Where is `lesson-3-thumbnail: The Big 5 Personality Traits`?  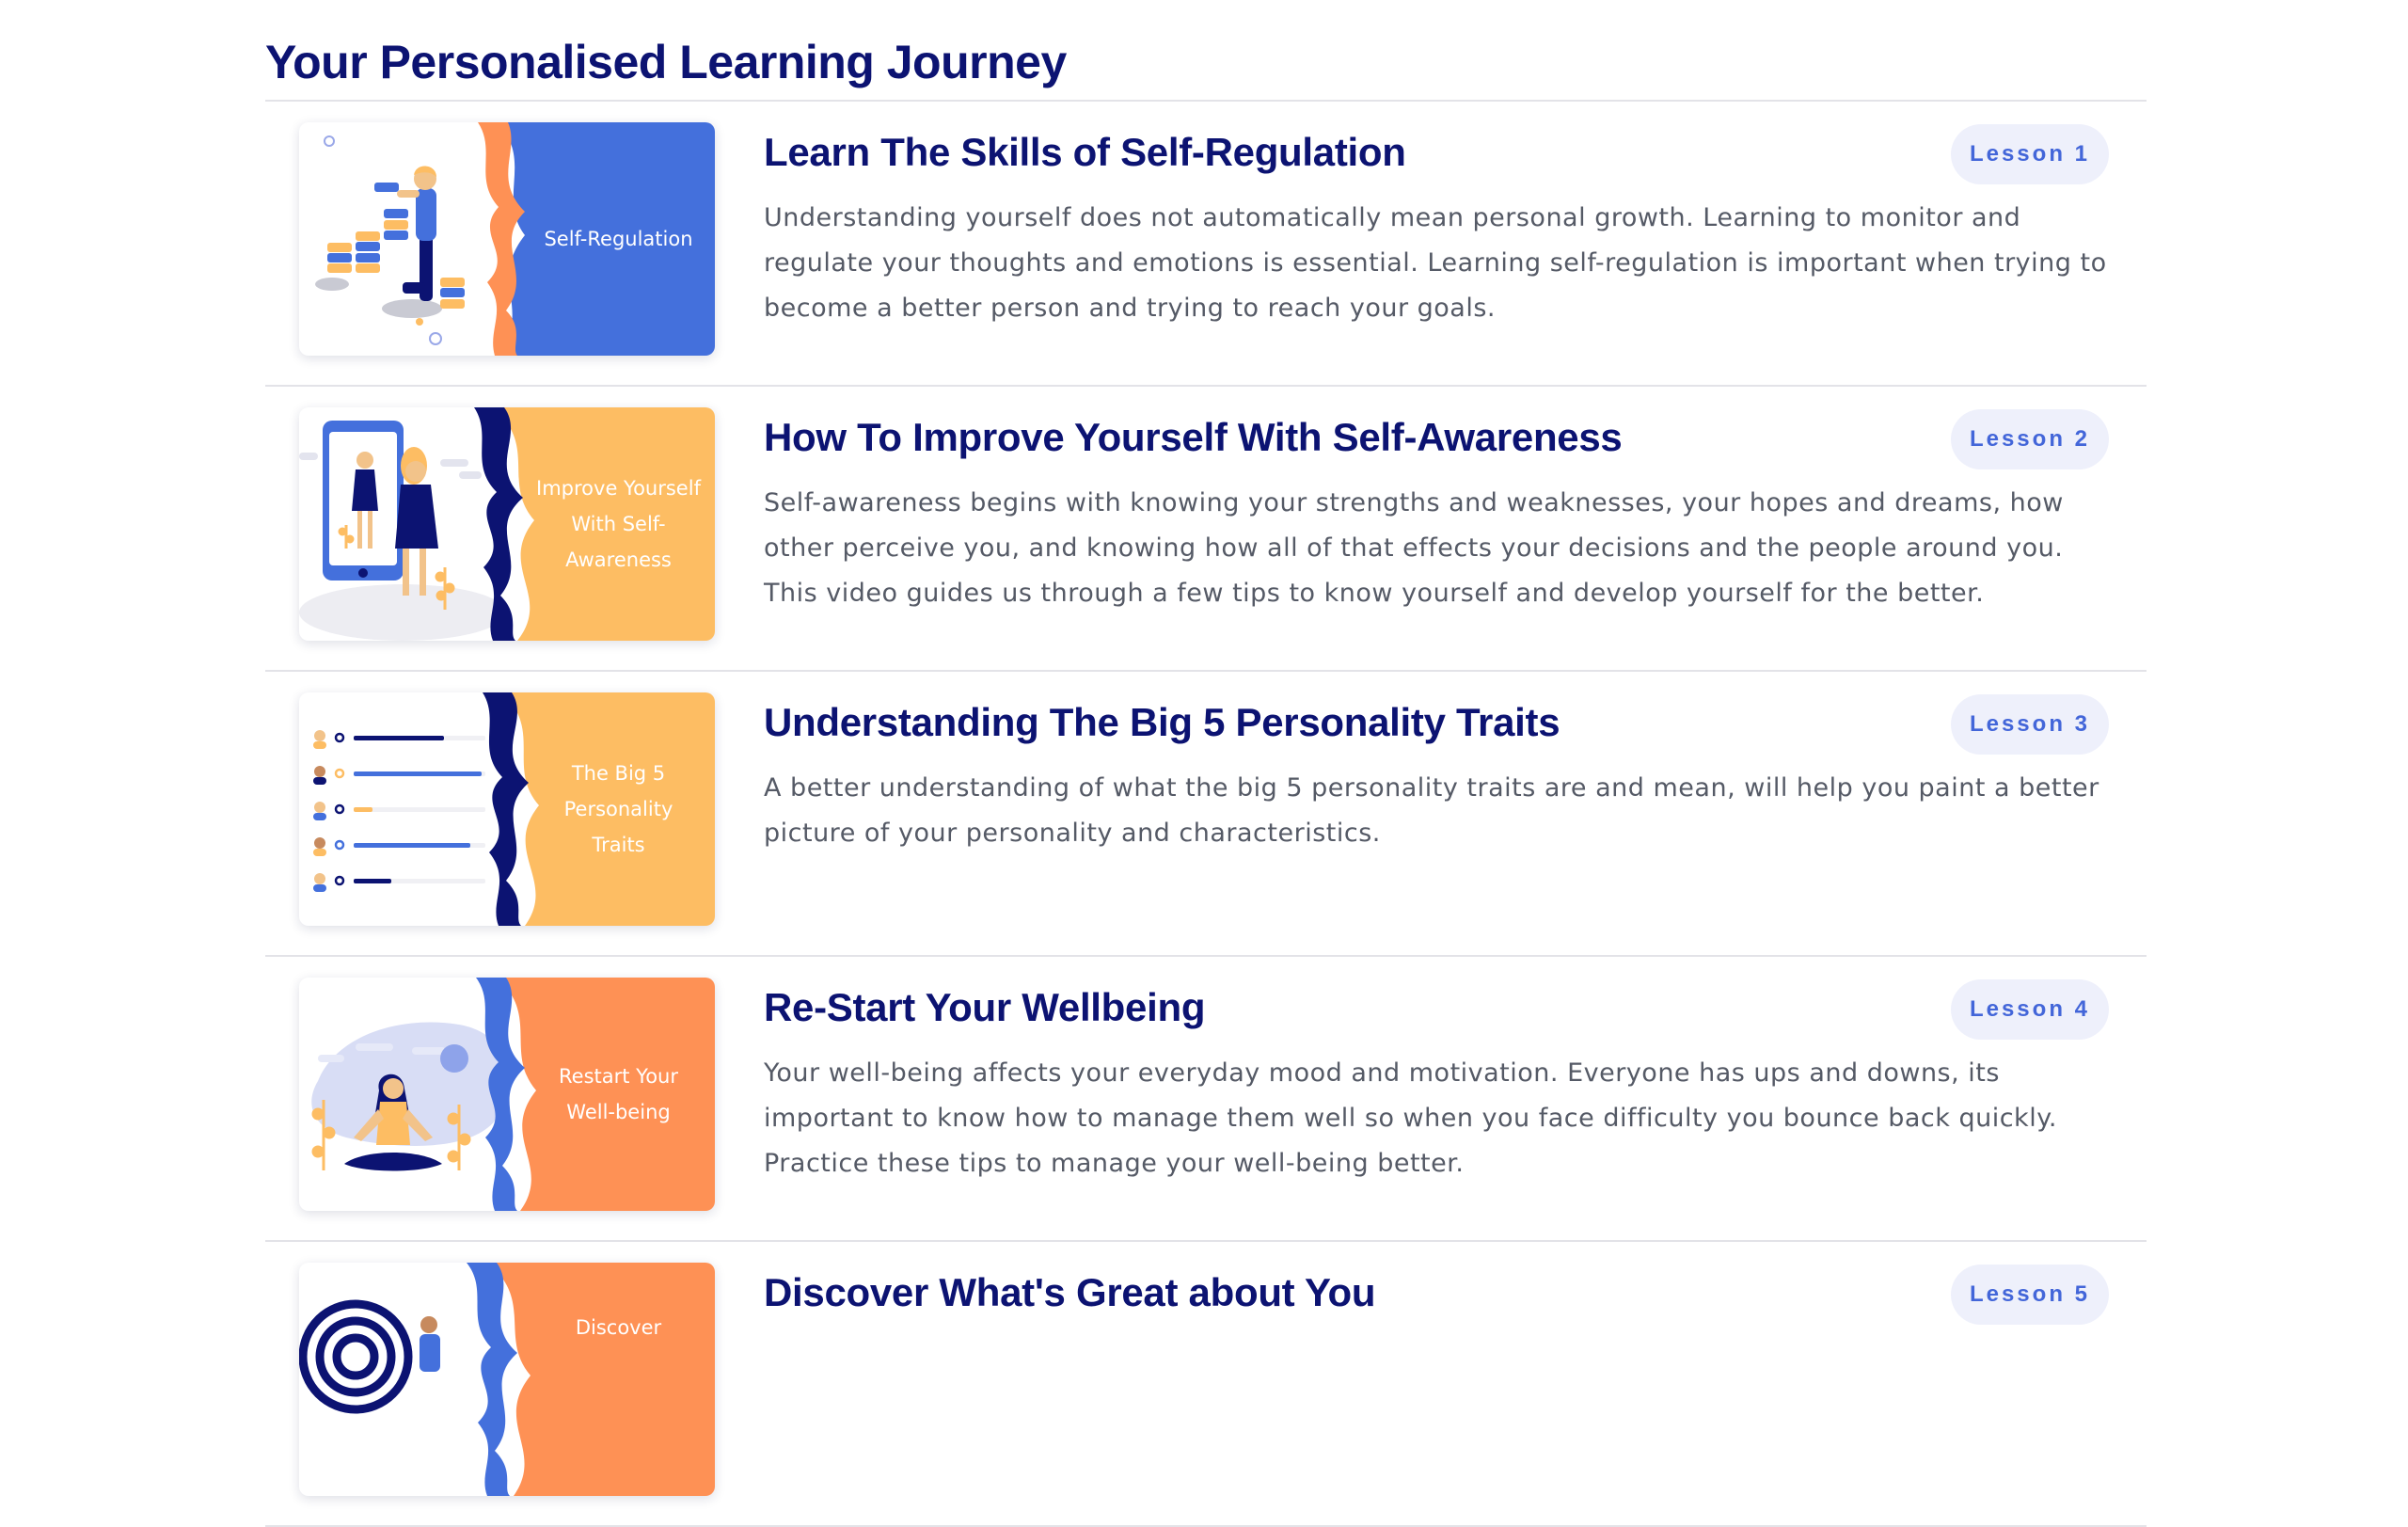
lesson-3-thumbnail: The Big 5 Personality Traits is located at coordinates (507, 809).